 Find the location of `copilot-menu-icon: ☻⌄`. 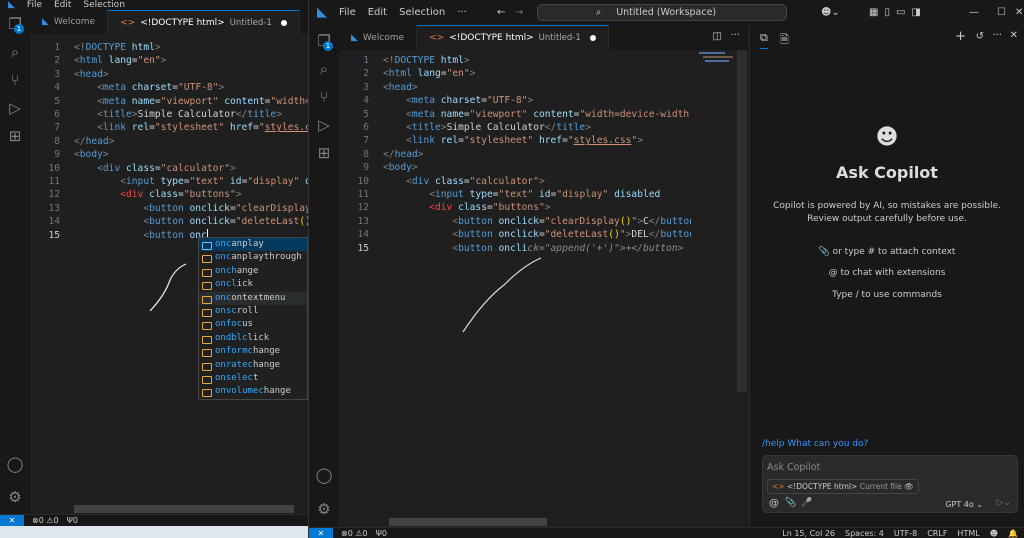

copilot-menu-icon: ☻⌄ is located at coordinates (830, 12).